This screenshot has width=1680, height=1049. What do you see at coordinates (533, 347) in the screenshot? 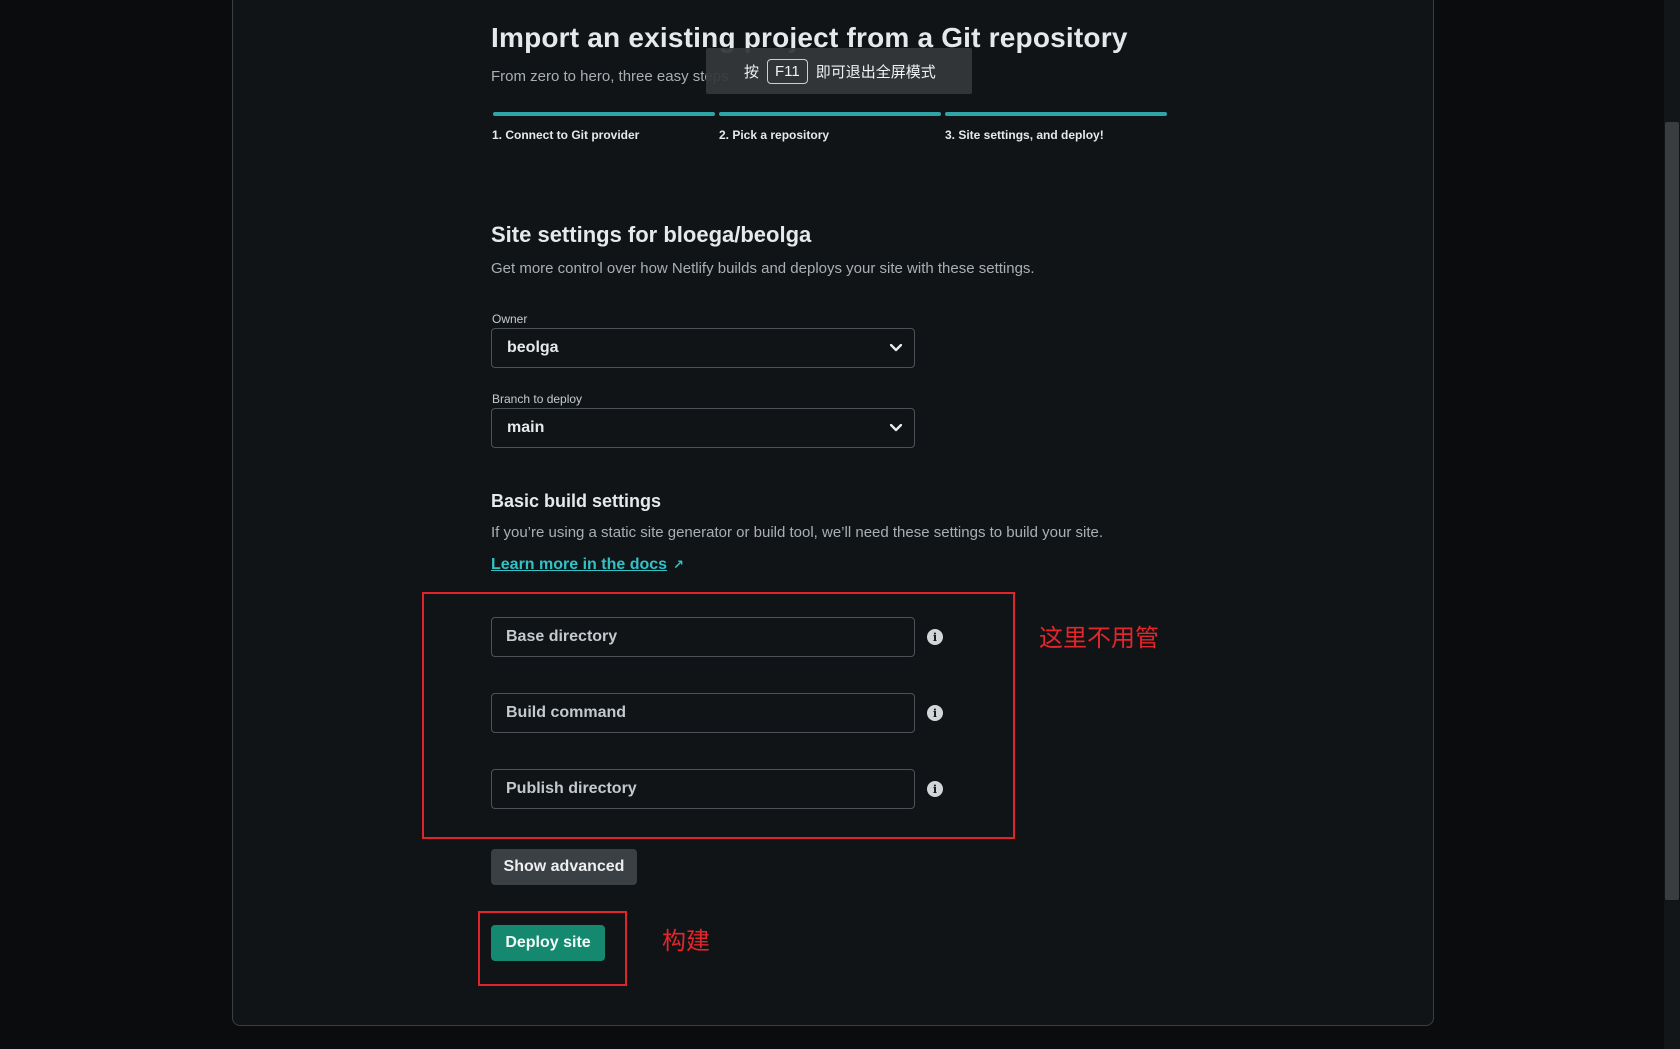
I see `owner-value: beolga` at bounding box center [533, 347].